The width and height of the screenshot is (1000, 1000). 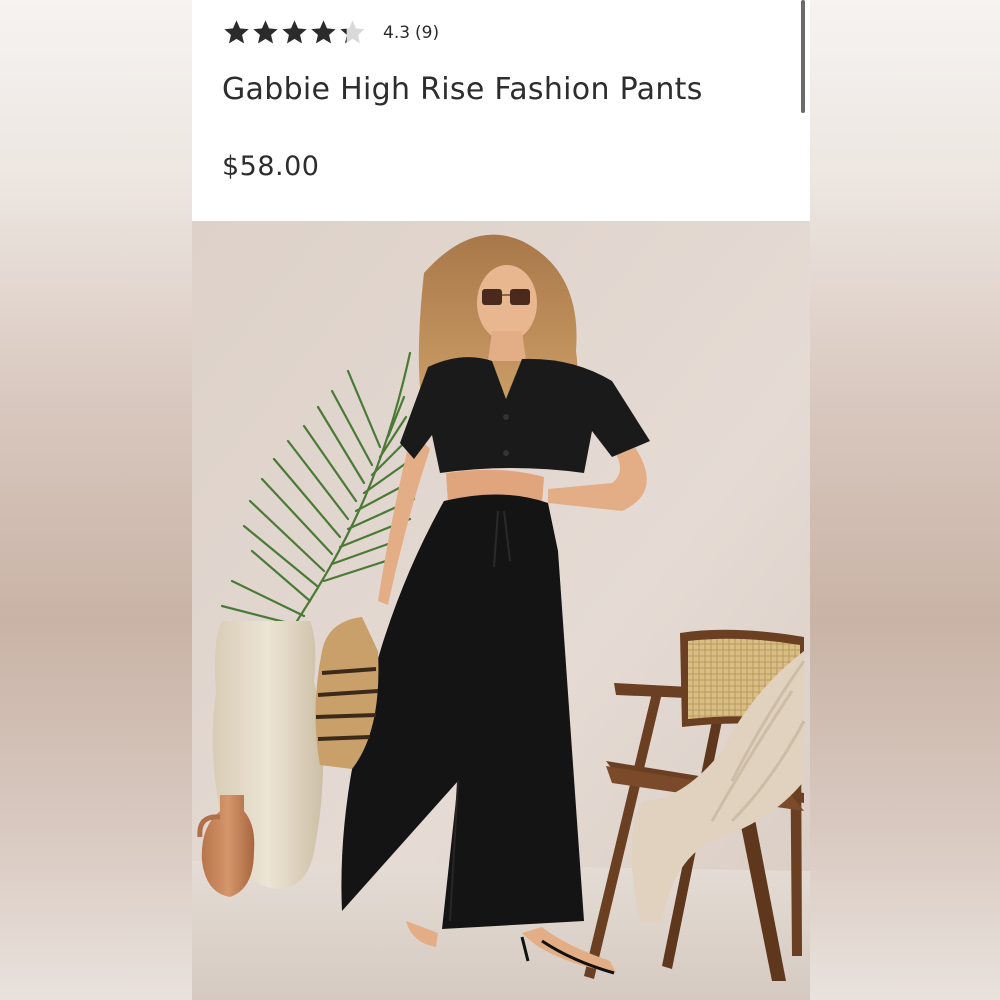 I want to click on rating-count: (9), so click(x=427, y=32).